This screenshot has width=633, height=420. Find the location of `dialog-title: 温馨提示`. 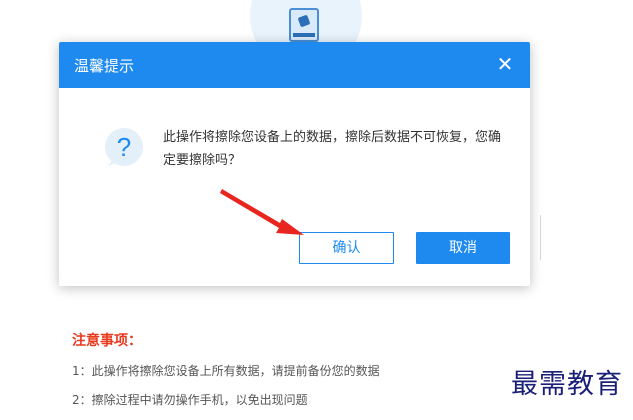

dialog-title: 温馨提示 is located at coordinates (104, 66).